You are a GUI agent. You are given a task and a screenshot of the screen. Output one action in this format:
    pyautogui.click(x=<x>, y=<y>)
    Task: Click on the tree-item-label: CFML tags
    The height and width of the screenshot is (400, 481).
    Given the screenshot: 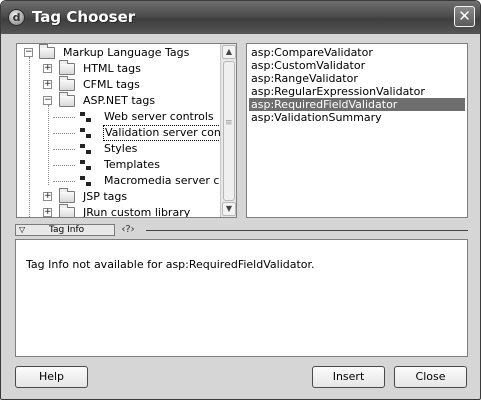 What is the action you would take?
    pyautogui.click(x=111, y=84)
    